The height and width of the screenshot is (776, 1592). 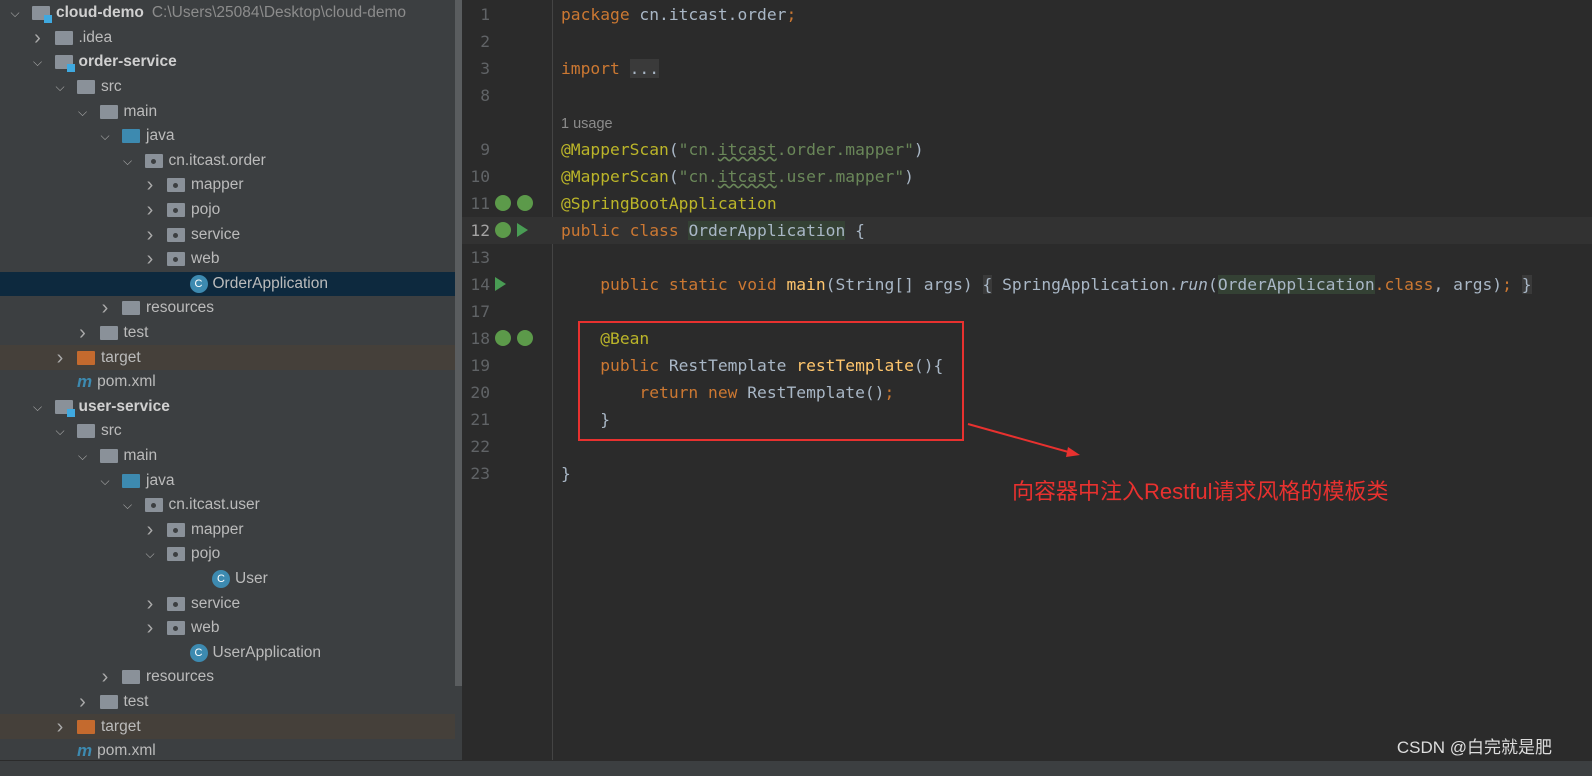 I want to click on status-bar, so click(x=796, y=768).